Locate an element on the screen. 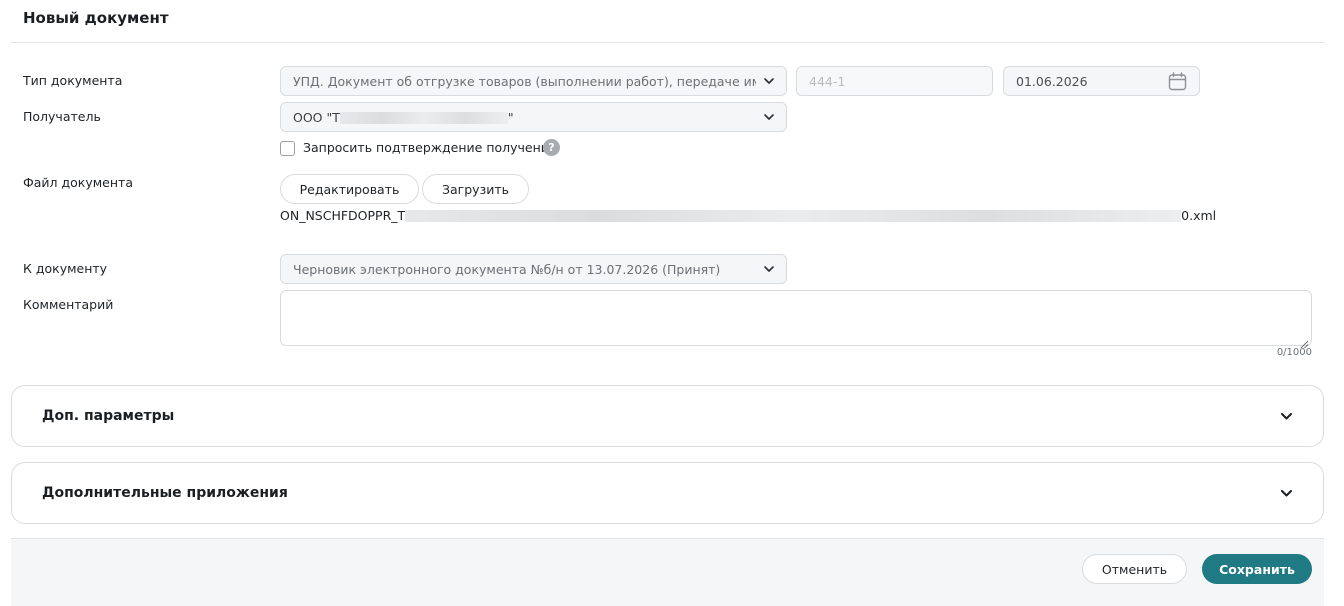 The image size is (1344, 606). doc-number-placeholder: 444-1 is located at coordinates (827, 81).